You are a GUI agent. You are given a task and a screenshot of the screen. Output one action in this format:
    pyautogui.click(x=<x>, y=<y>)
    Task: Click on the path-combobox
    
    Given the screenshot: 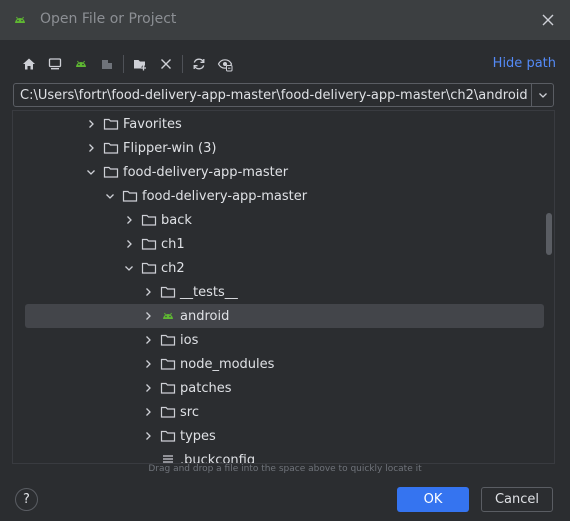 What is the action you would take?
    pyautogui.click(x=283, y=95)
    